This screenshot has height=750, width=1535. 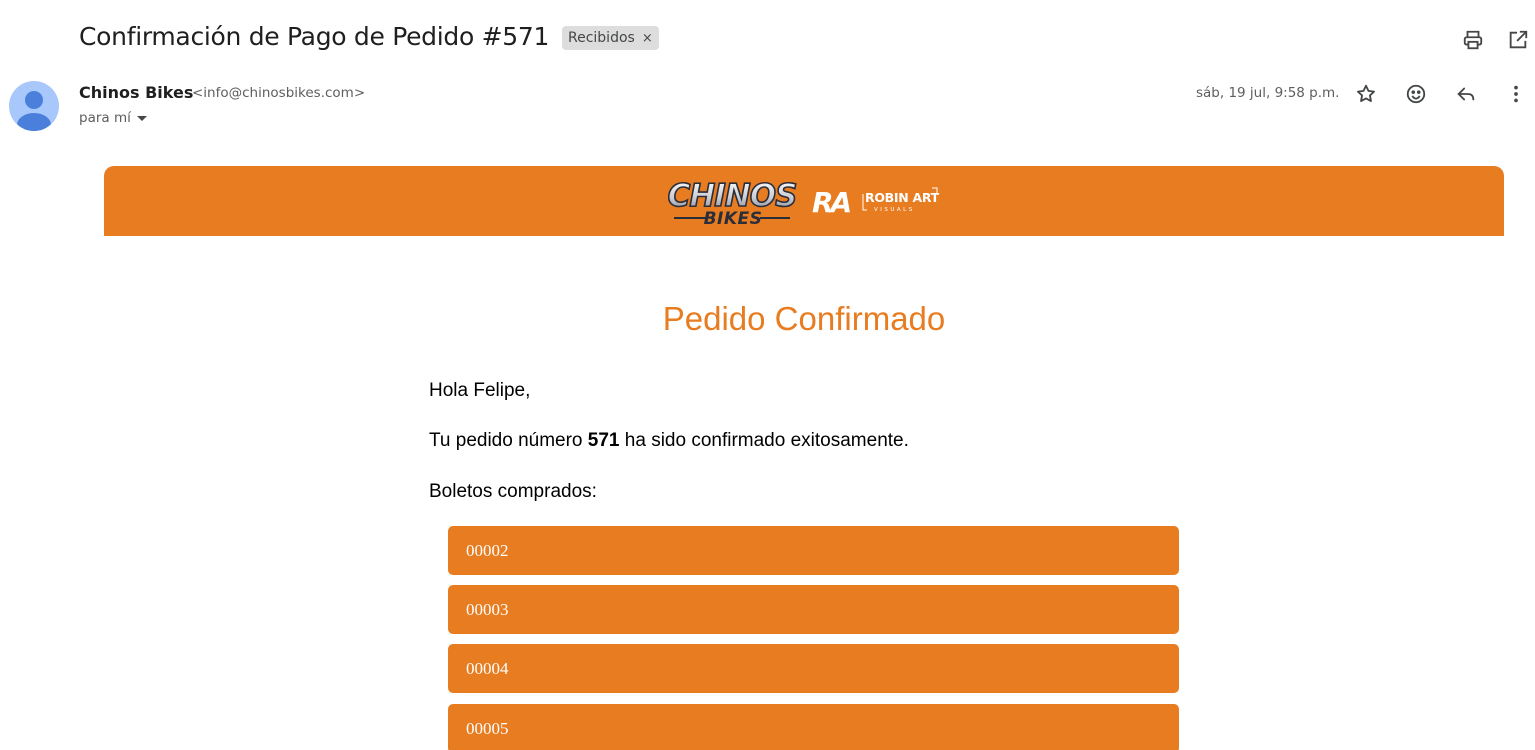 I want to click on chinos-bikes-logo: CHINOS BIKES, so click(x=733, y=202).